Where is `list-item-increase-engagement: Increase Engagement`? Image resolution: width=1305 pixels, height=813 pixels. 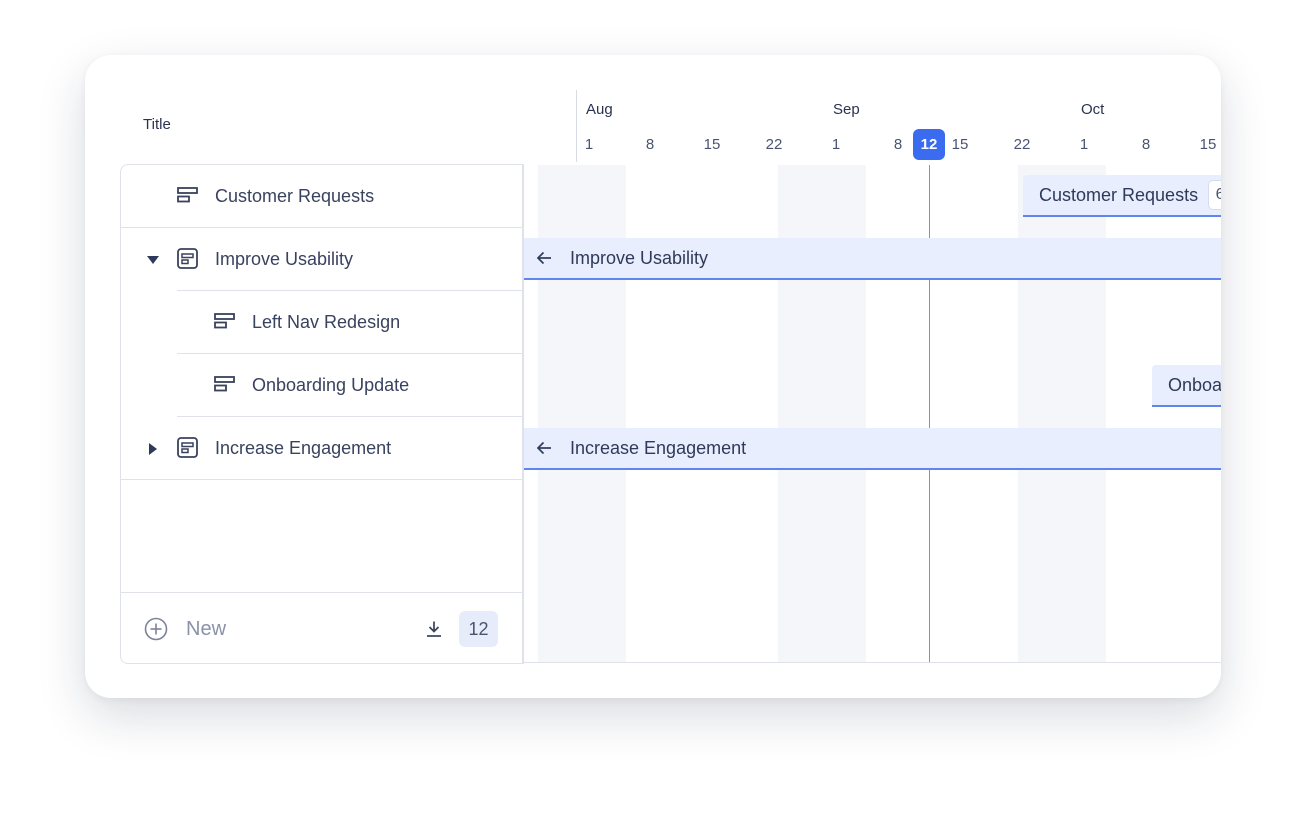
list-item-increase-engagement: Increase Engagement is located at coordinates (322, 448).